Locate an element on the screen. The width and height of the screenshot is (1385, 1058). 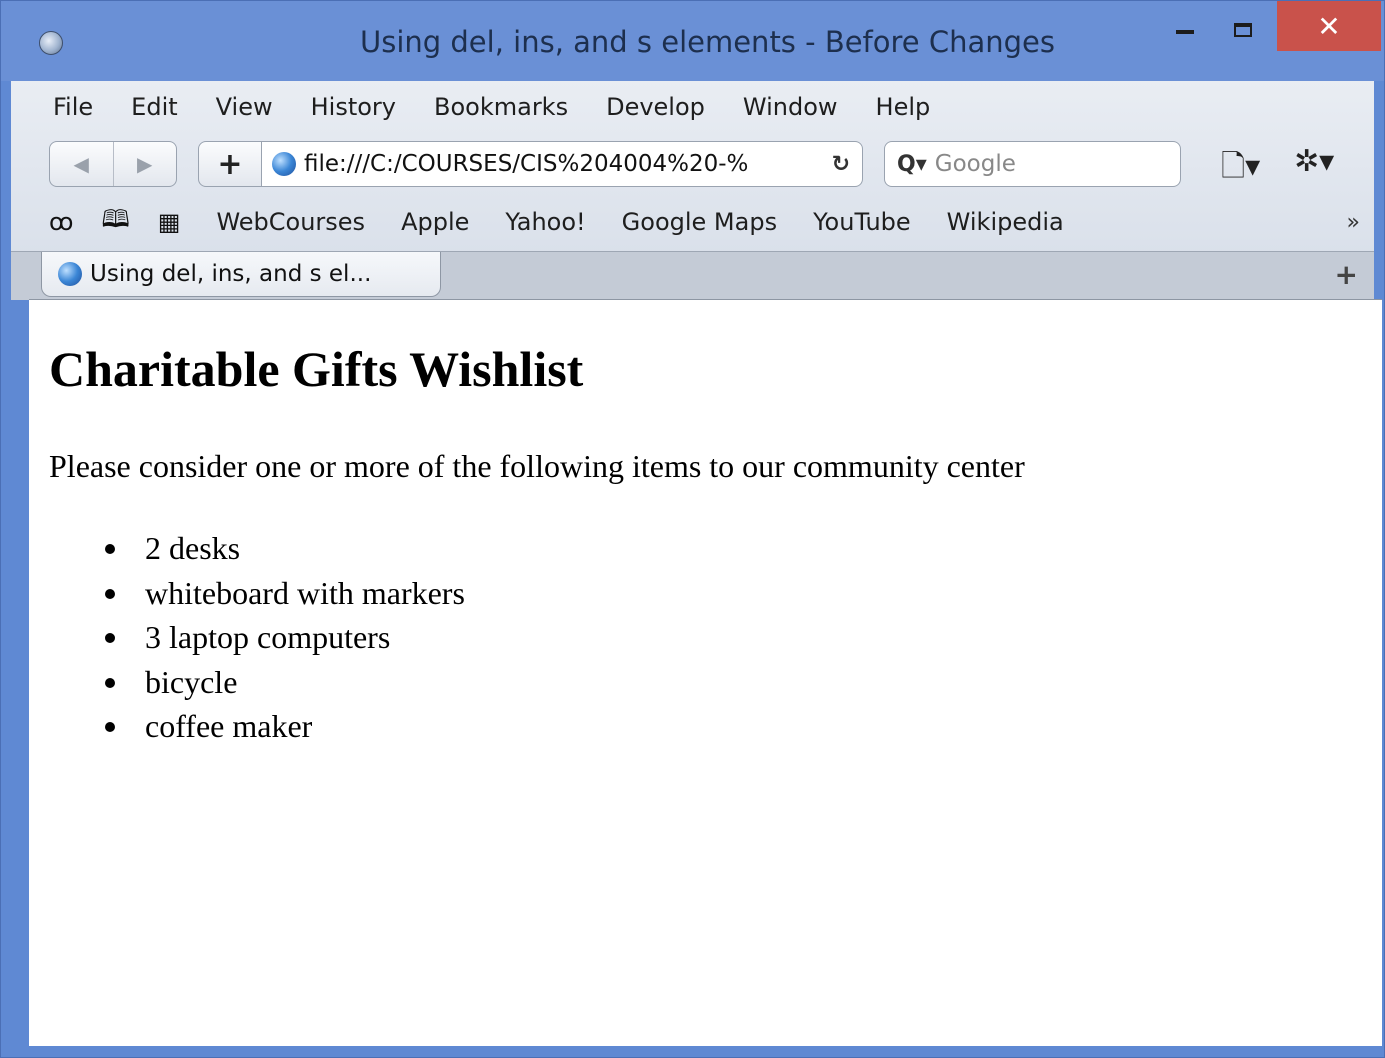
more-bookmarks-chevron-icon: » is located at coordinates (1353, 222).